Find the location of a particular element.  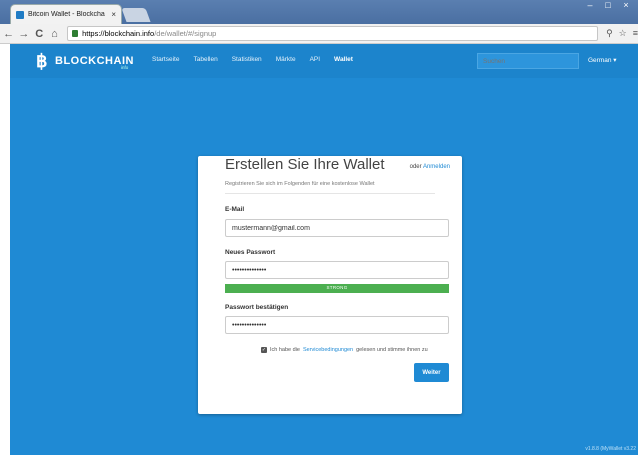

nav-statistiken: Statistiken is located at coordinates (247, 59).